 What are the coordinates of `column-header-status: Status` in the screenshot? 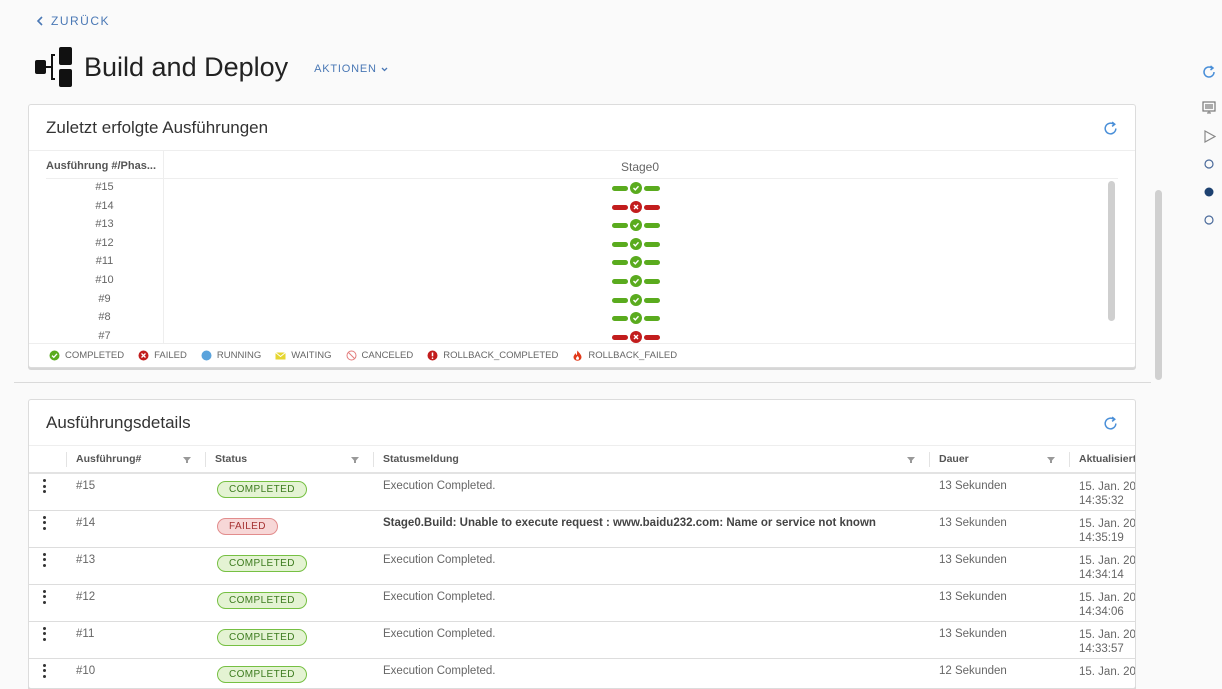 It's located at (289, 460).